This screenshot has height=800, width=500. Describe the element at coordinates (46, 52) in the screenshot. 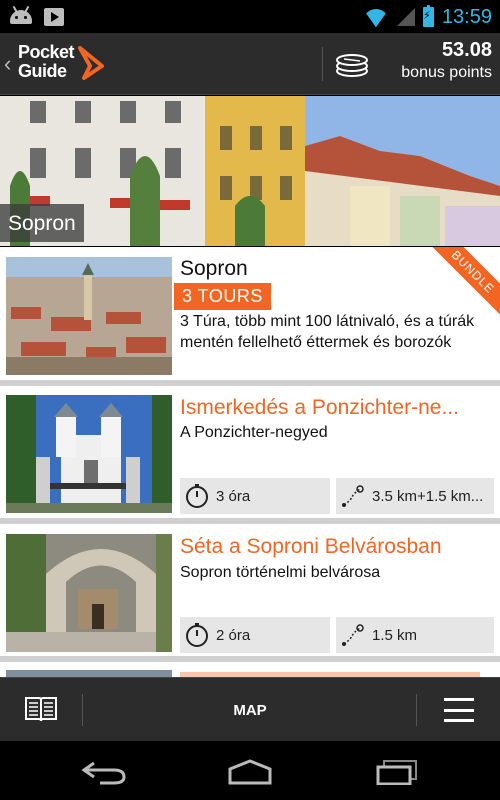

I see `logo-line-1: Pocket` at that location.